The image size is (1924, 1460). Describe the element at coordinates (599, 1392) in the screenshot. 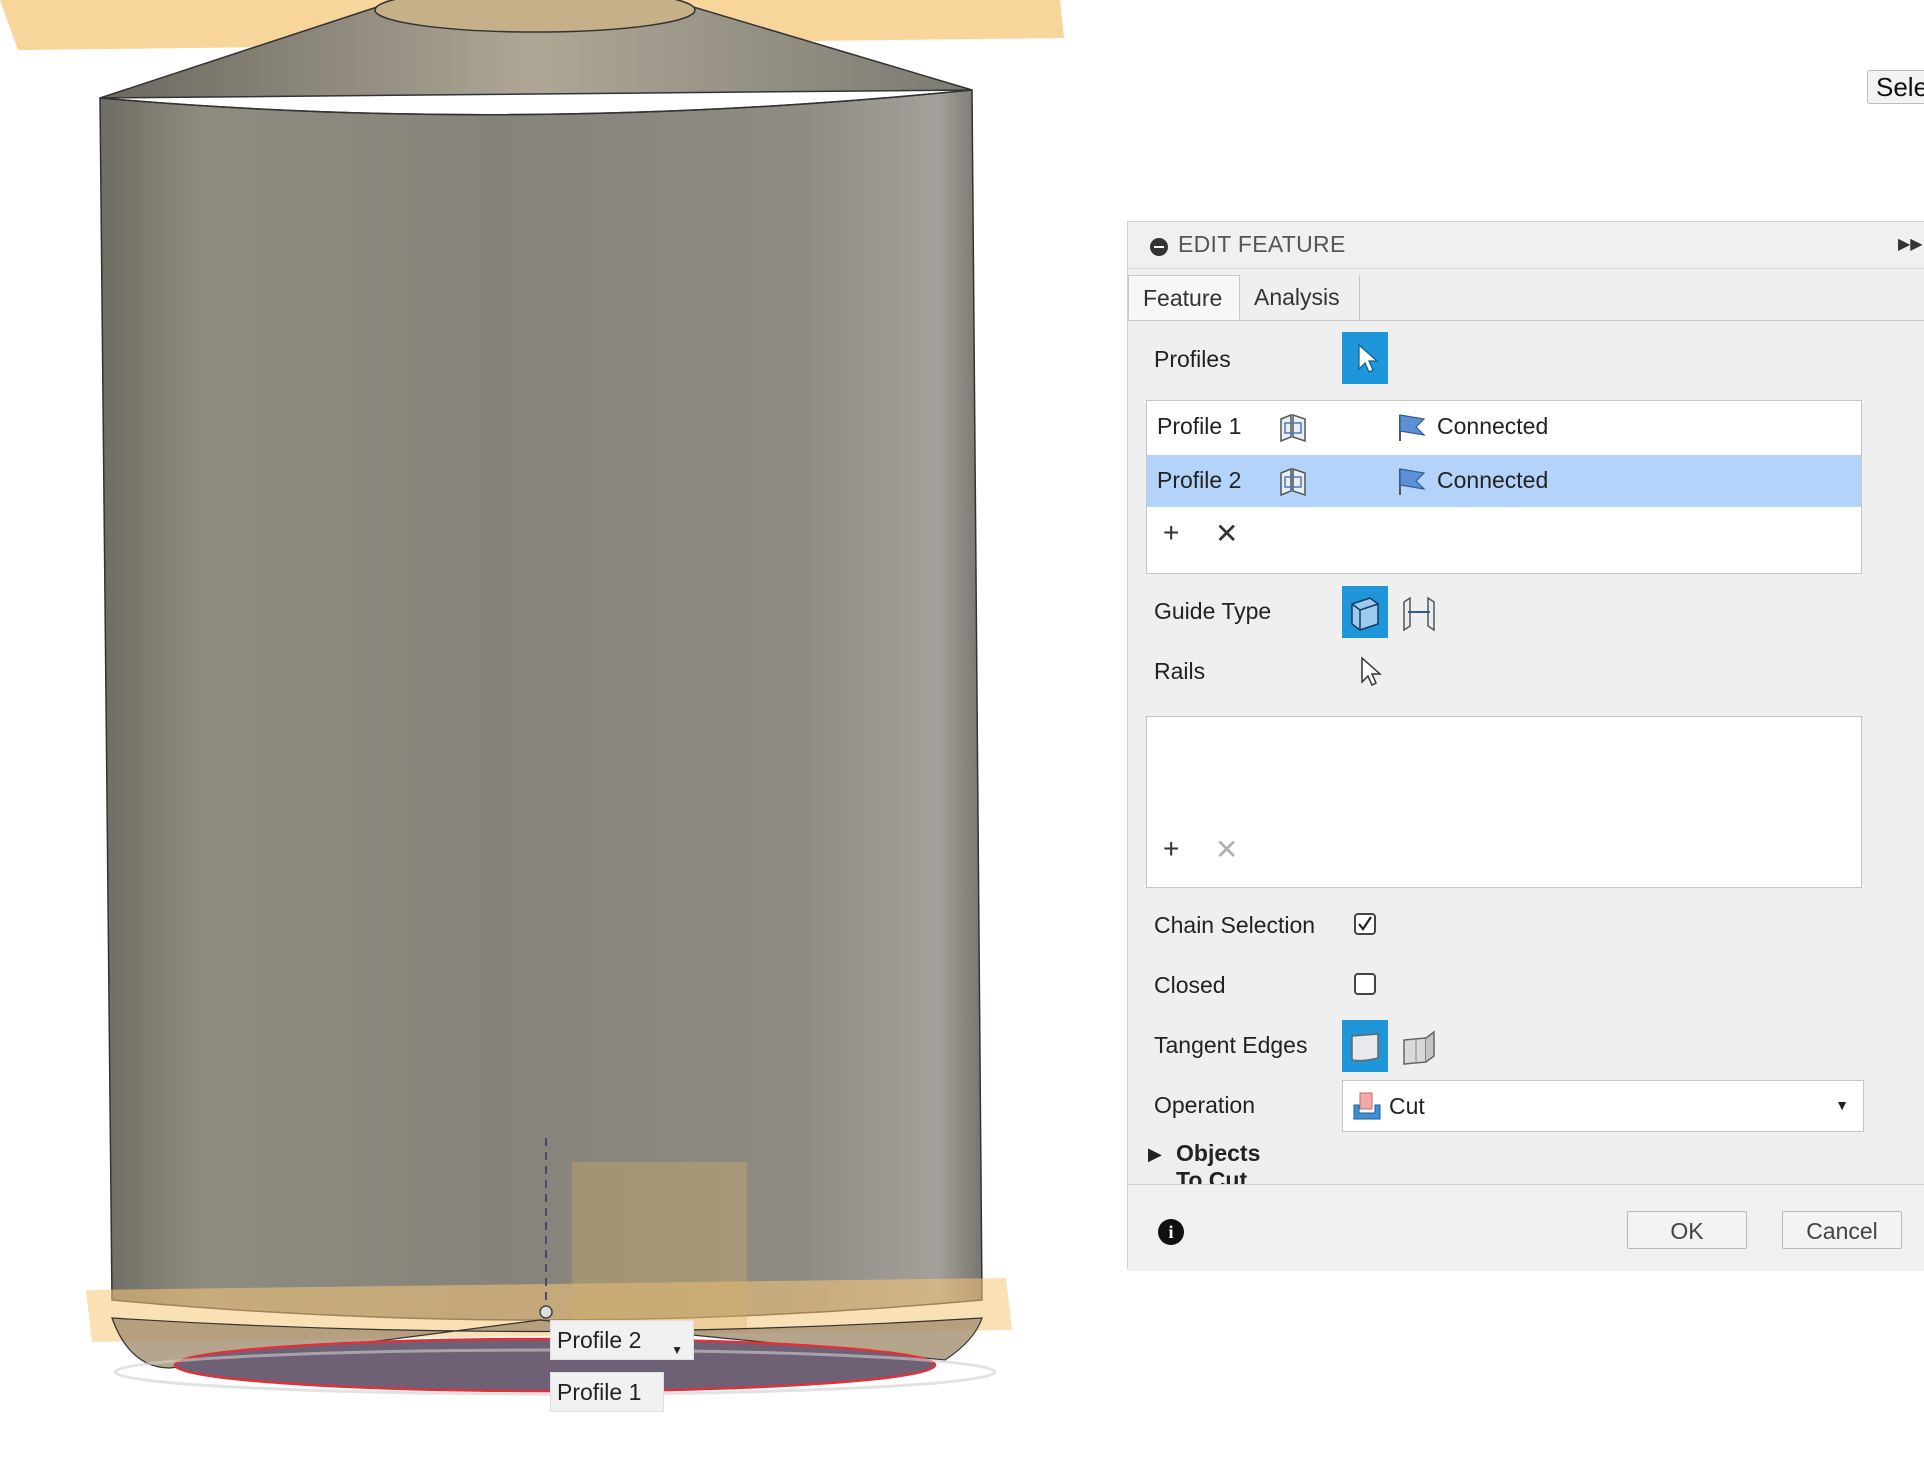

I see `profile-1-tag-label: Profile 1` at that location.